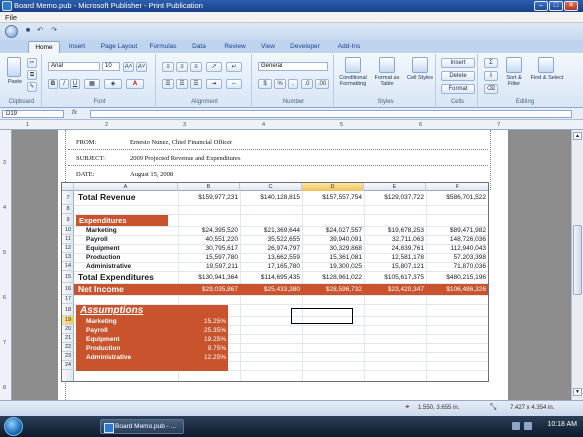 The width and height of the screenshot is (583, 437). I want to click on scroll-up-arrow-icon: ▲, so click(577, 136).